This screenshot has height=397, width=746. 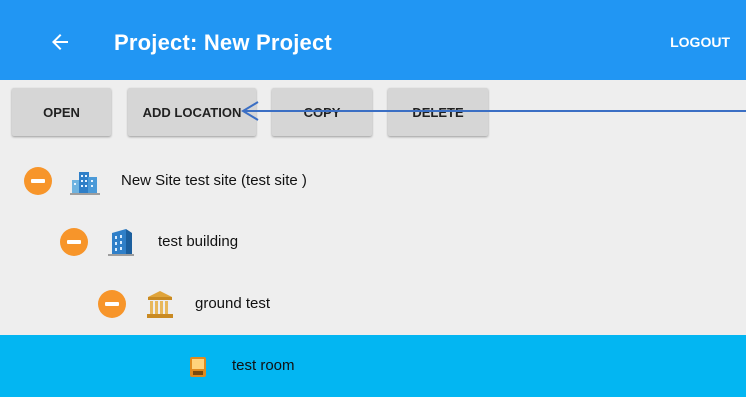 What do you see at coordinates (700, 42) in the screenshot?
I see `logout-button: LOGOUT` at bounding box center [700, 42].